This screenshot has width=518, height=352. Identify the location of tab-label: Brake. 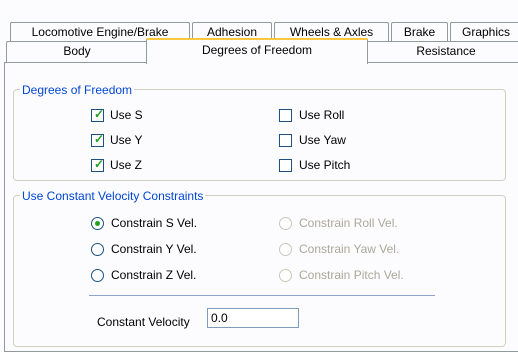
(419, 32).